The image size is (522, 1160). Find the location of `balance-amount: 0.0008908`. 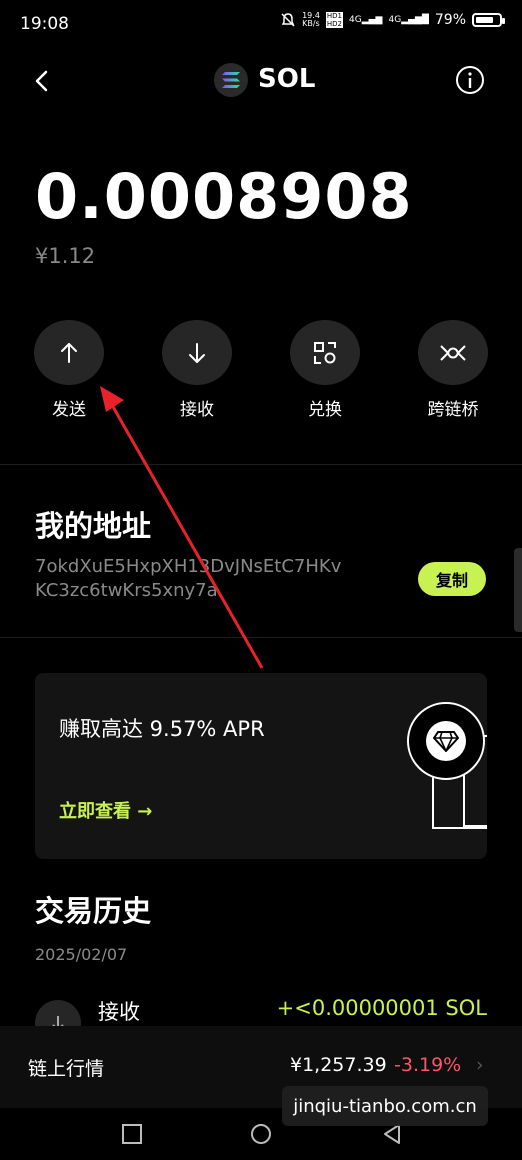

balance-amount: 0.0008908 is located at coordinates (224, 196).